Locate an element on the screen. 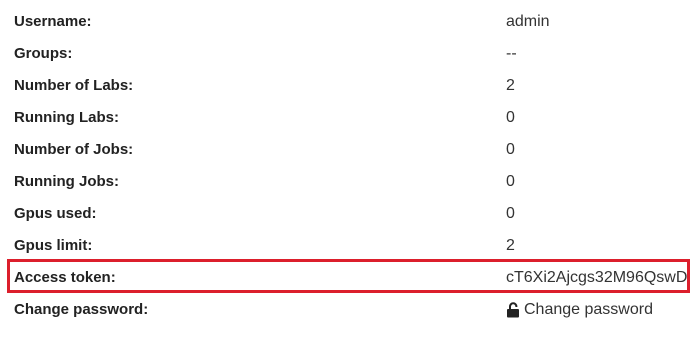 This screenshot has width=700, height=354. row-username: Username: admin is located at coordinates (350, 22).